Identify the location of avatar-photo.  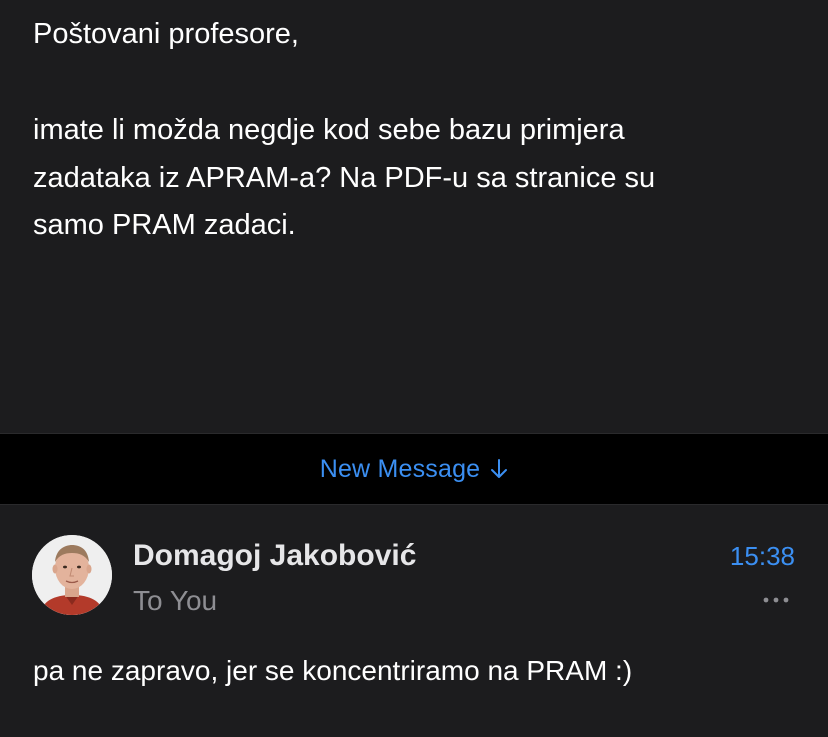
(72, 575).